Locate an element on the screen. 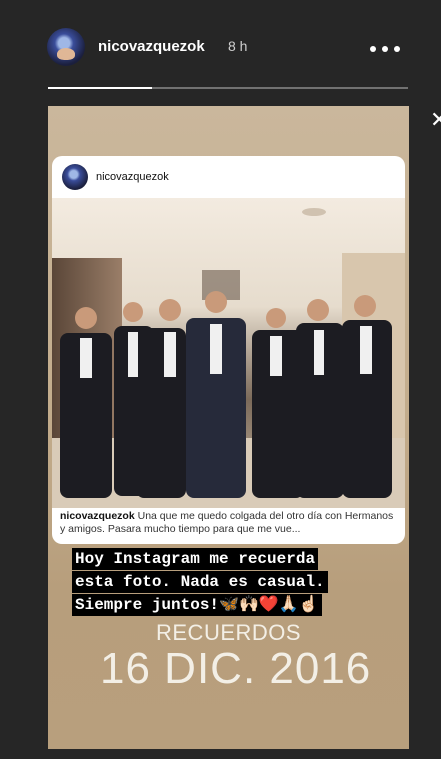 This screenshot has width=441, height=759. story-text-line: Siempre juntos!🦋🙌🏻❤️🙏🏻☝🏻 is located at coordinates (197, 605).